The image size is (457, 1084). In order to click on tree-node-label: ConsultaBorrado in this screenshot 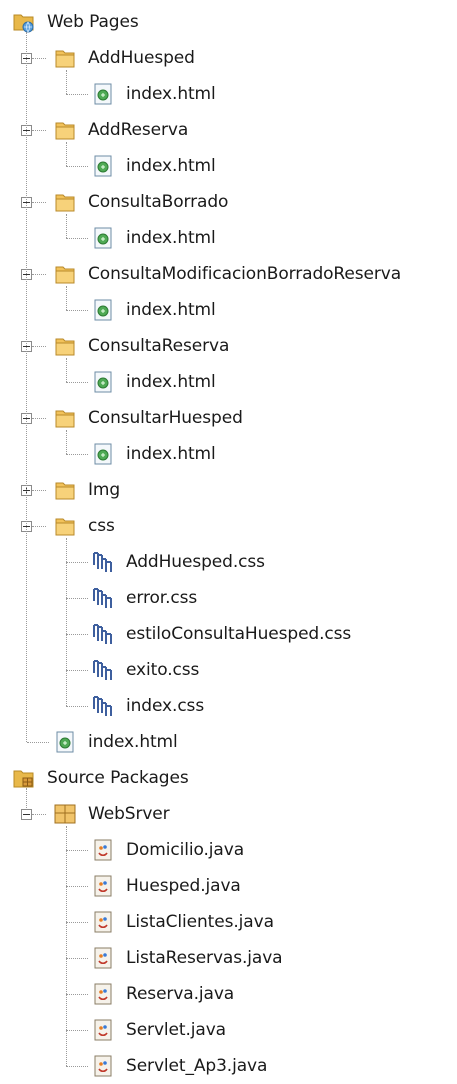, I will do `click(158, 202)`.